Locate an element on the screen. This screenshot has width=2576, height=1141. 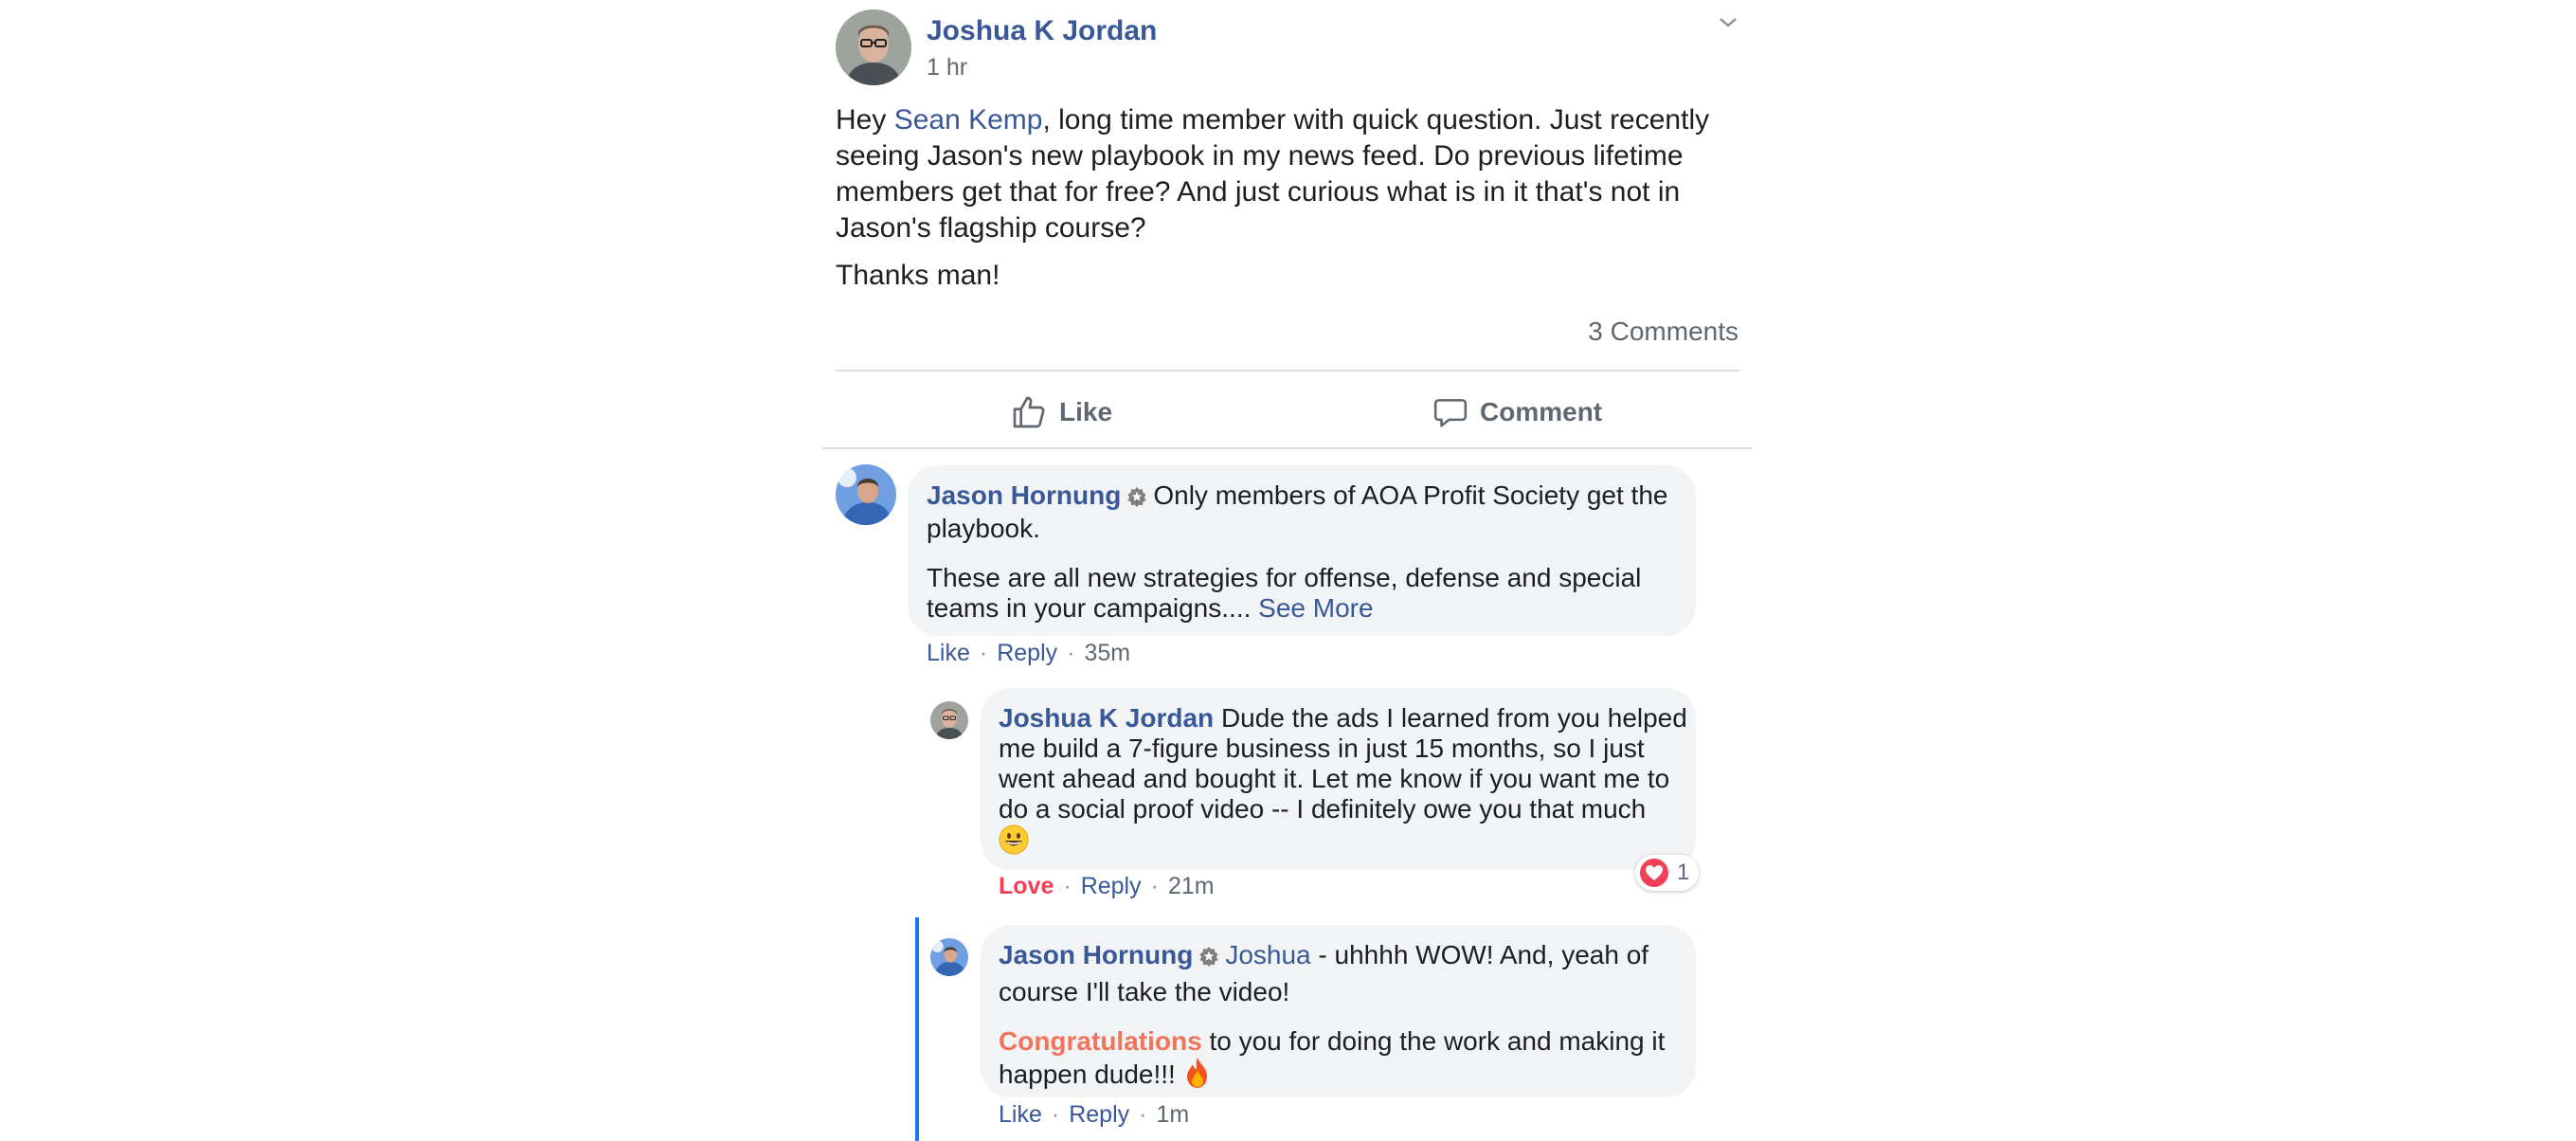
post-author-avatar is located at coordinates (873, 47).